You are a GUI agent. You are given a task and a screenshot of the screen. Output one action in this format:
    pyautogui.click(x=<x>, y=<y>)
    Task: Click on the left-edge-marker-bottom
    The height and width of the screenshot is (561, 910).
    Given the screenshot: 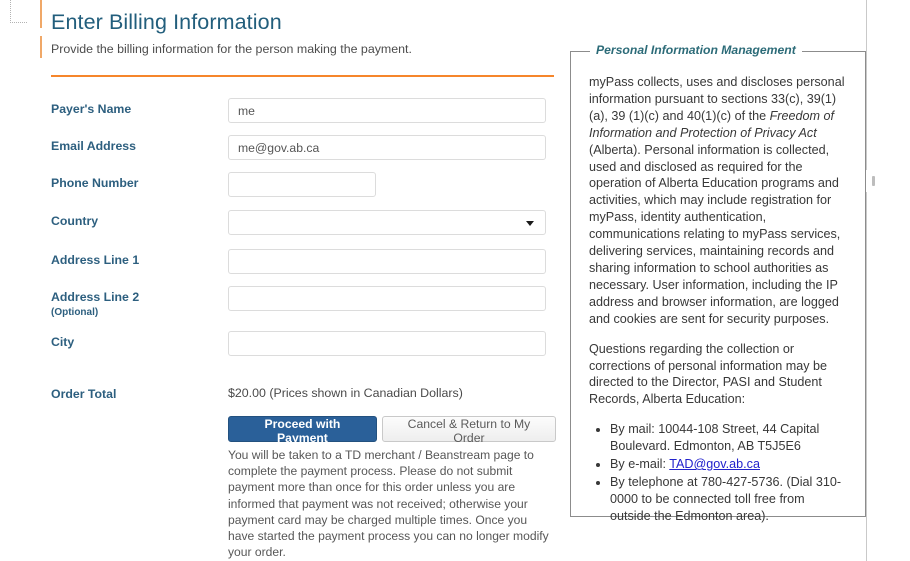 What is the action you would take?
    pyautogui.click(x=41, y=47)
    